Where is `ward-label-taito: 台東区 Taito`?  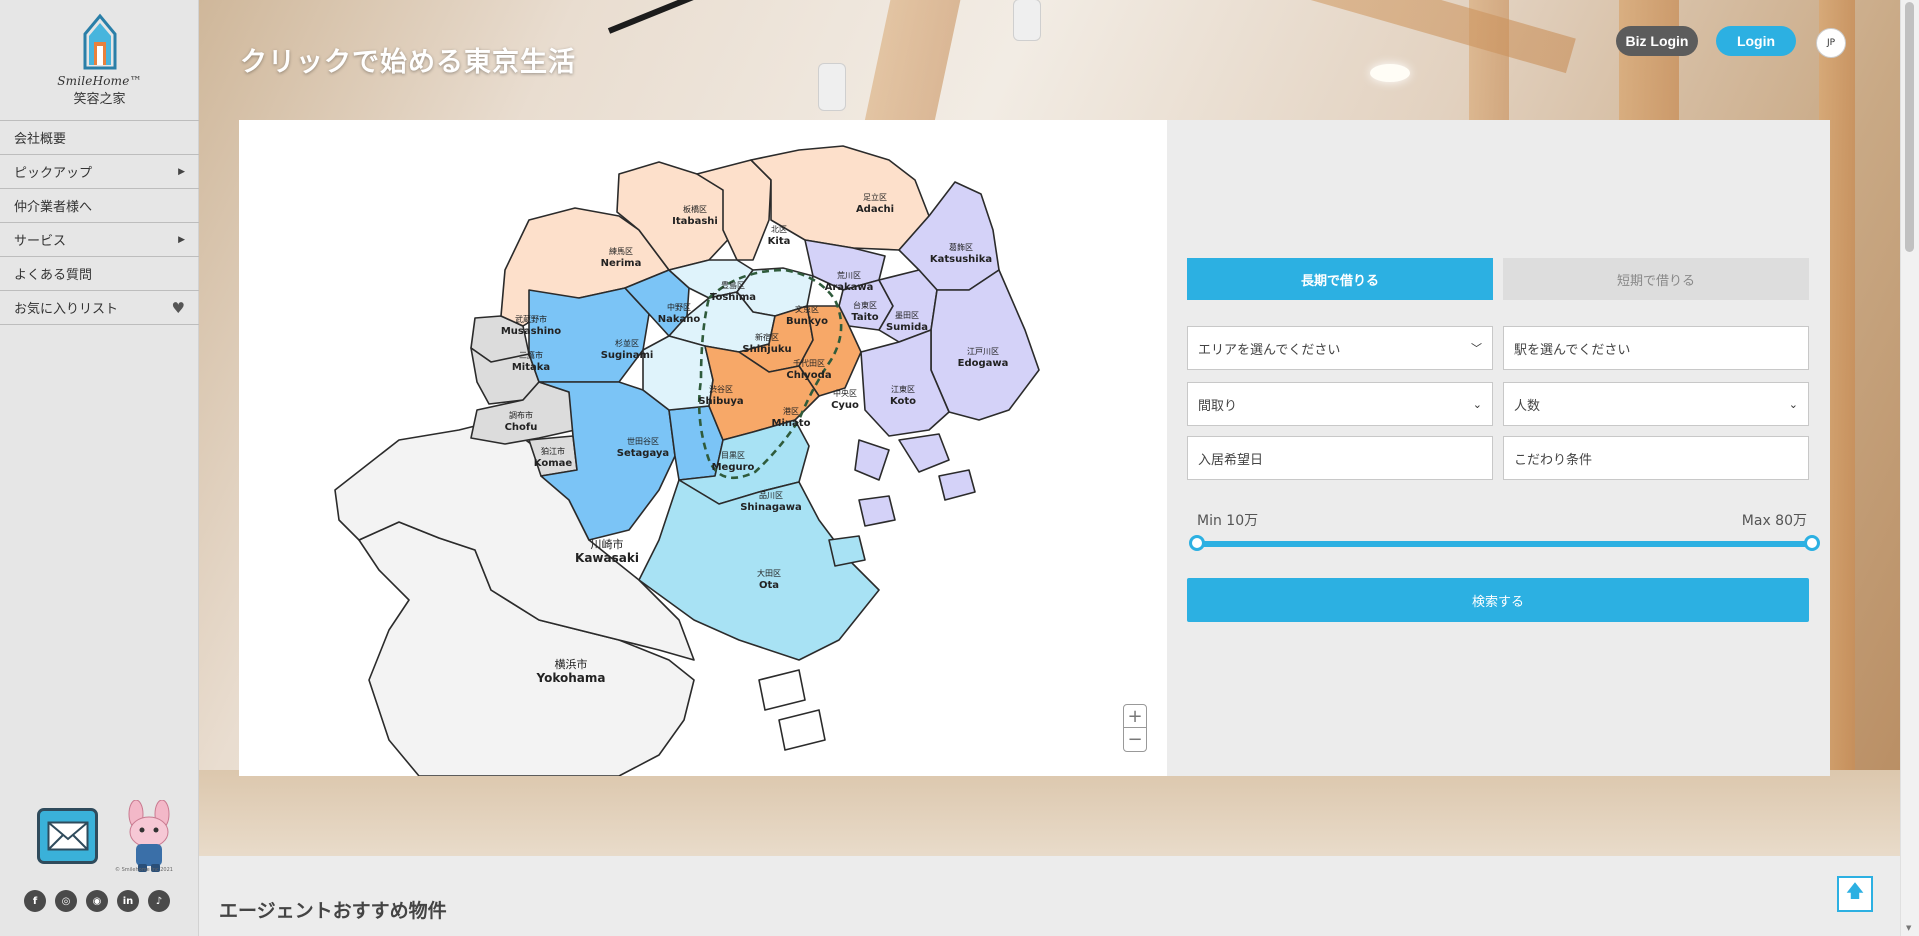 ward-label-taito: 台東区 Taito is located at coordinates (864, 311).